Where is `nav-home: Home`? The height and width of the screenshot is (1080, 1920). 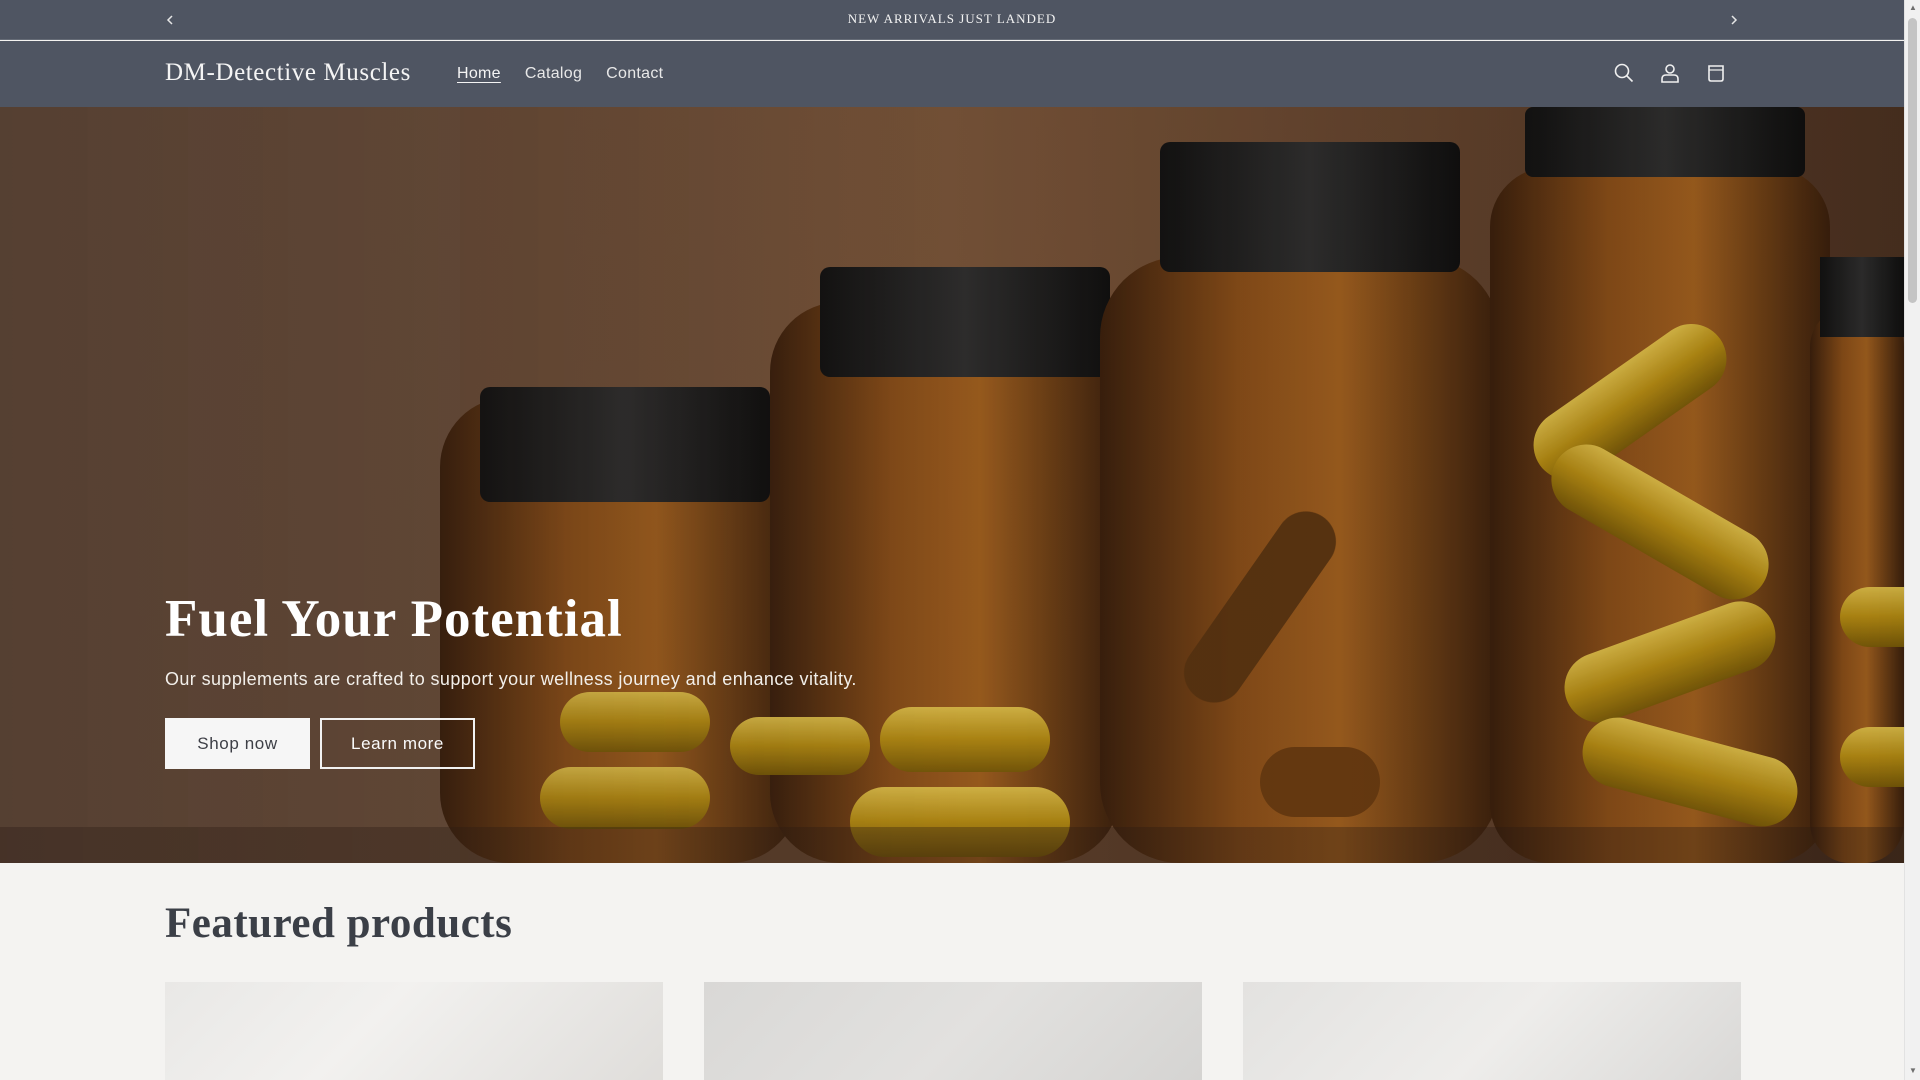 nav-home: Home is located at coordinates (479, 74).